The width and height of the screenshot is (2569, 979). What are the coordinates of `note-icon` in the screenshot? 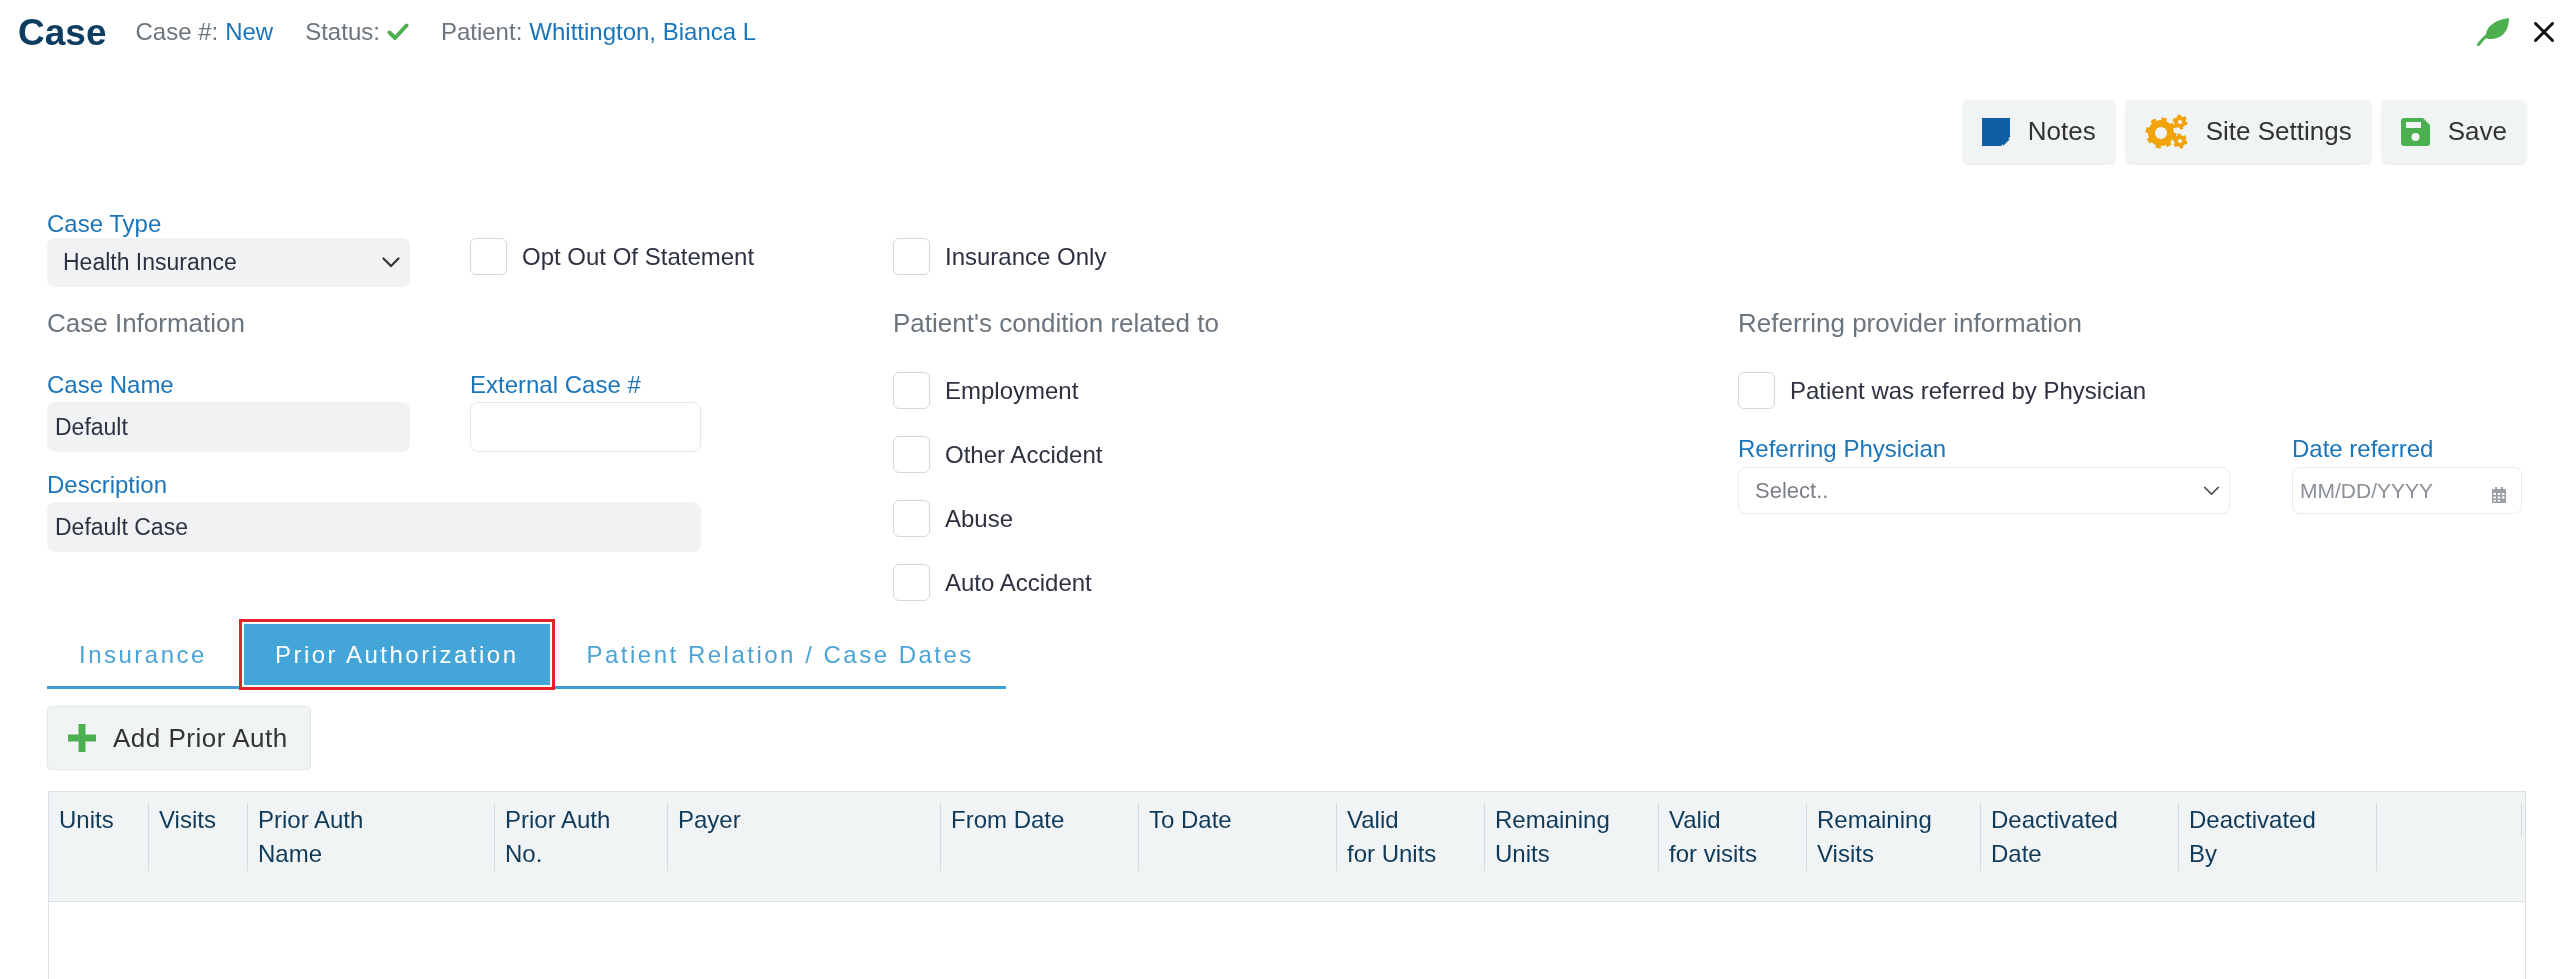 It's located at (1995, 131).